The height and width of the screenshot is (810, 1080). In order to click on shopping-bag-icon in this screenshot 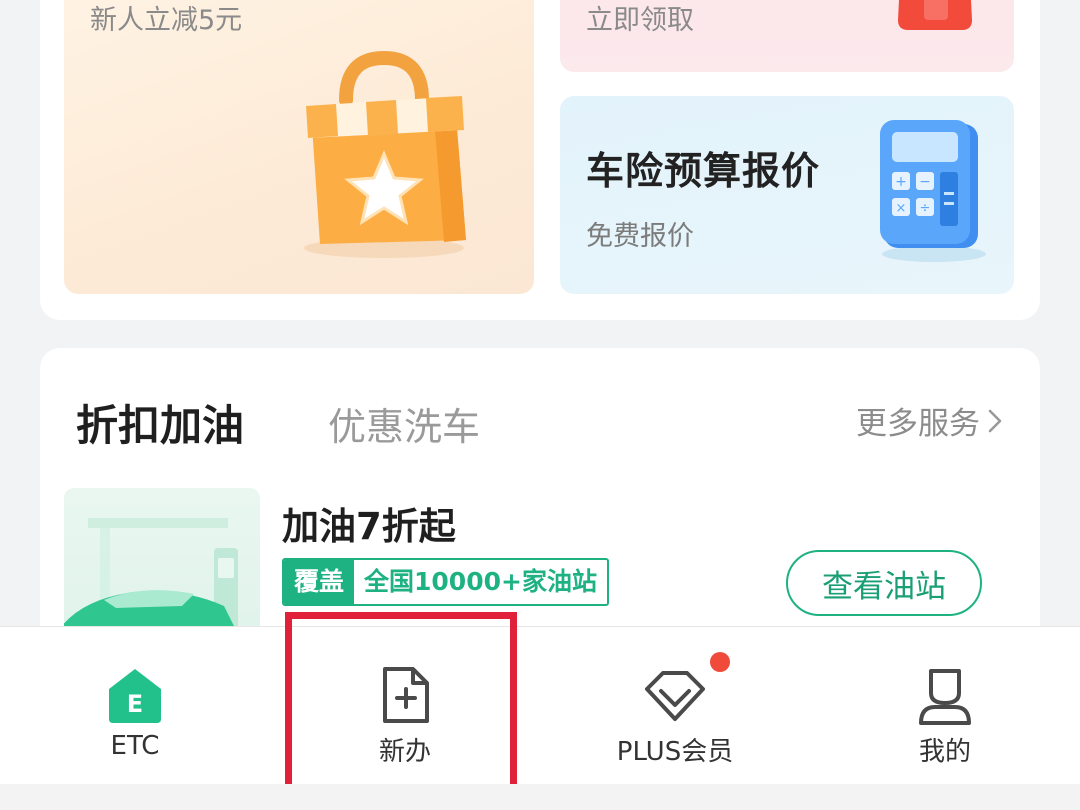, I will do `click(385, 154)`.